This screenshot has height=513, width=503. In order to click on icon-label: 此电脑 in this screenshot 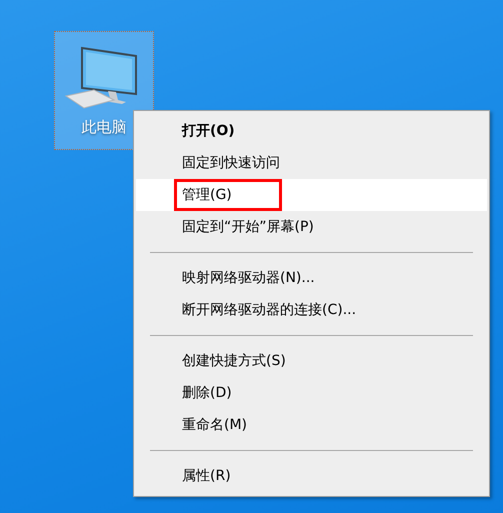, I will do `click(104, 127)`.